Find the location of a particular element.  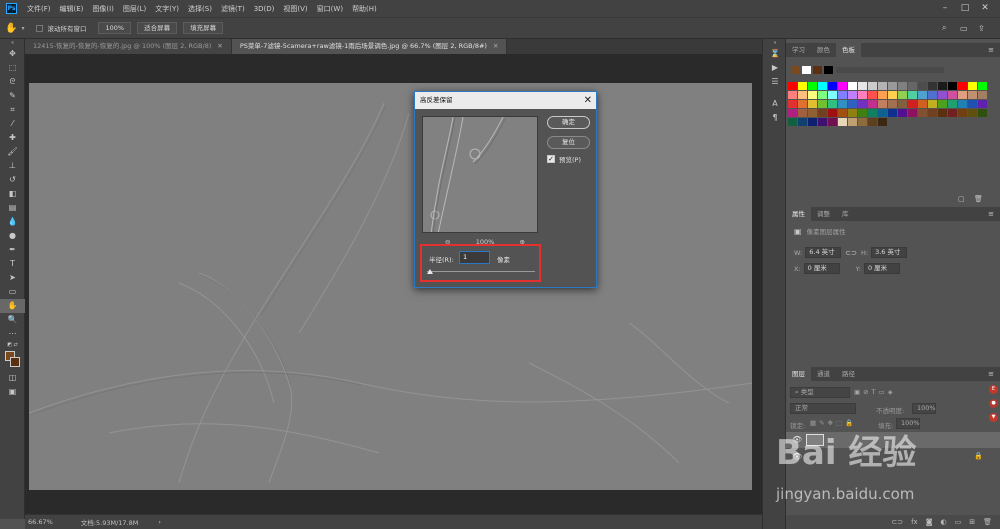

zoom-100-button: 100% is located at coordinates (115, 28).